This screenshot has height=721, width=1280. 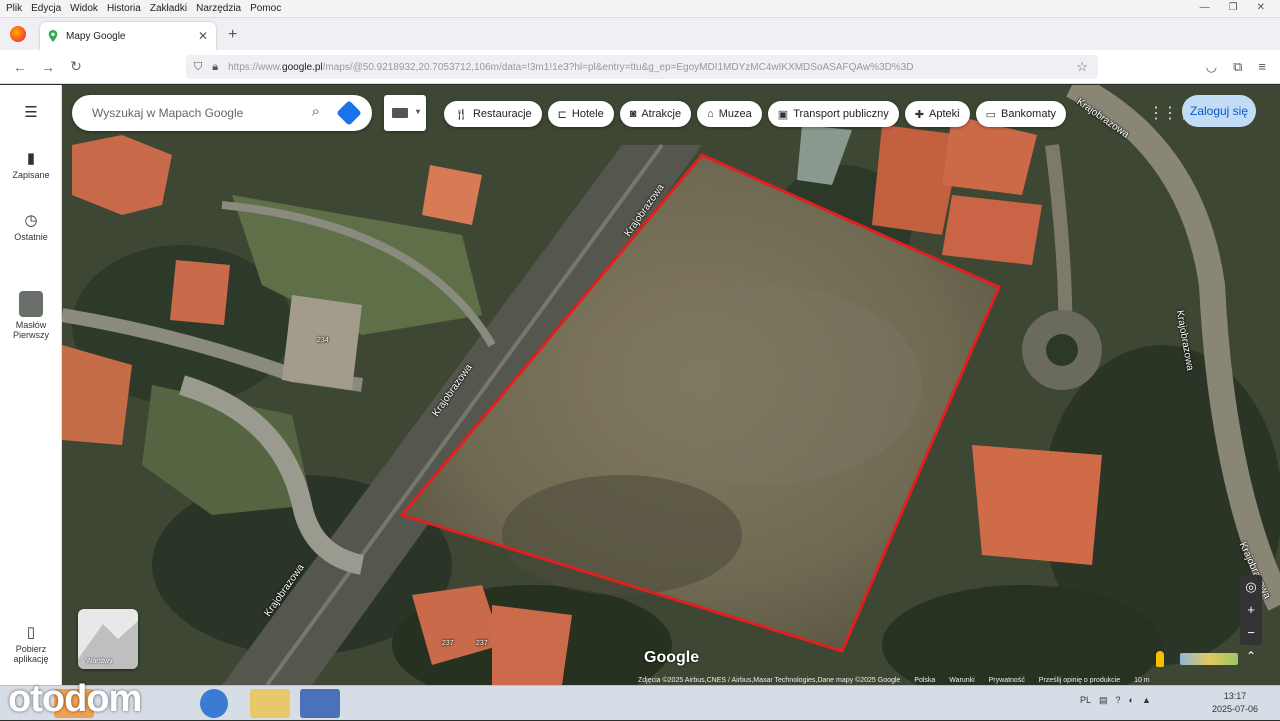 I want to click on keyboard-toggle-button: ▾, so click(x=405, y=113).